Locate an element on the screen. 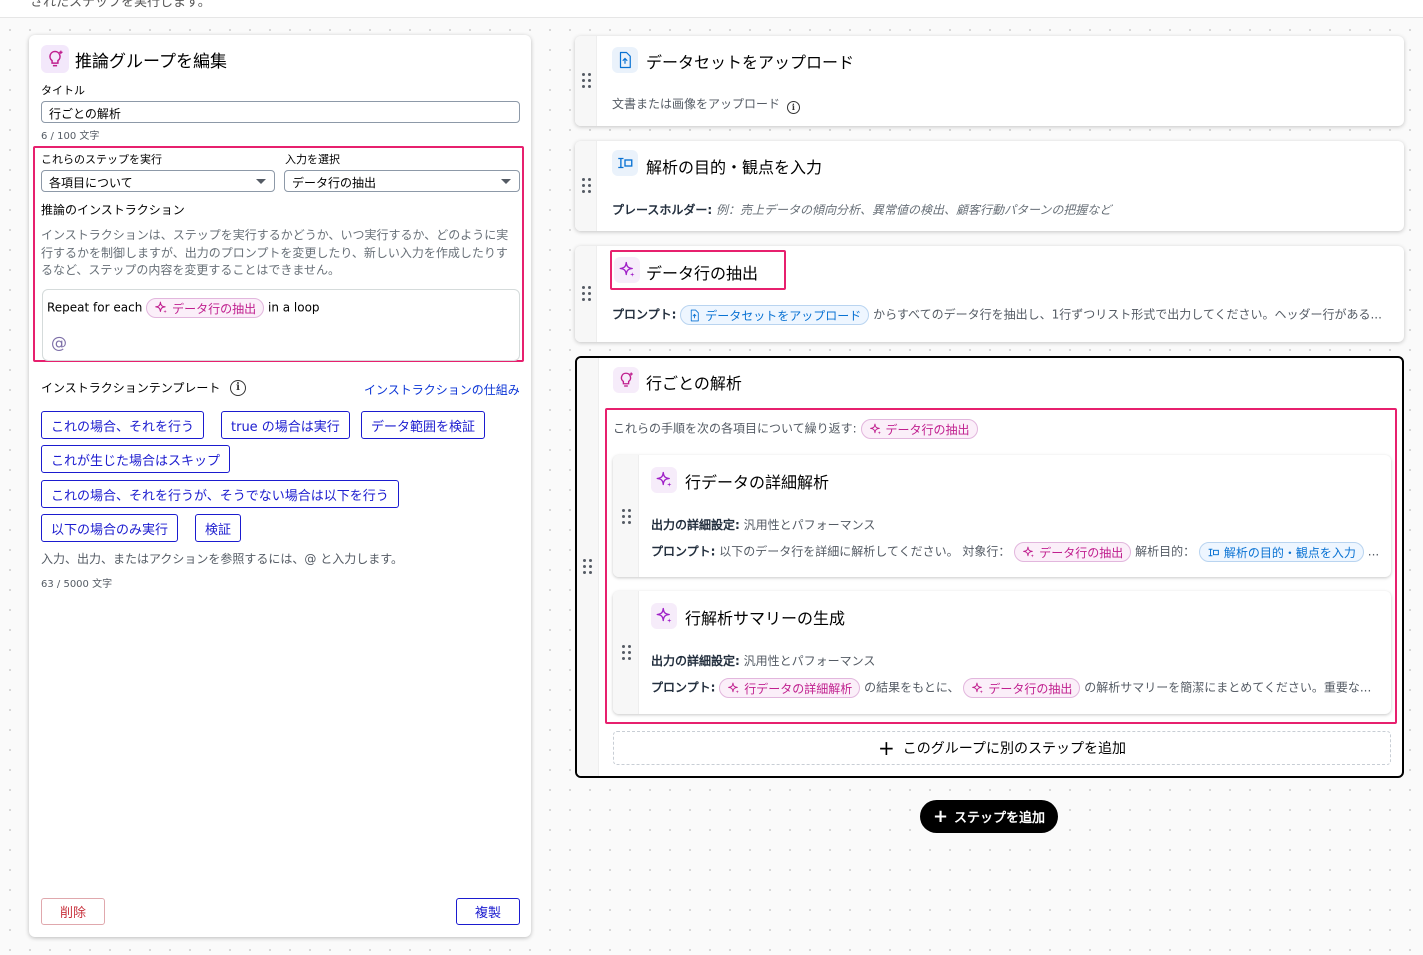 This screenshot has height=955, width=1423. input-select-label: 入力を選択 is located at coordinates (312, 159).